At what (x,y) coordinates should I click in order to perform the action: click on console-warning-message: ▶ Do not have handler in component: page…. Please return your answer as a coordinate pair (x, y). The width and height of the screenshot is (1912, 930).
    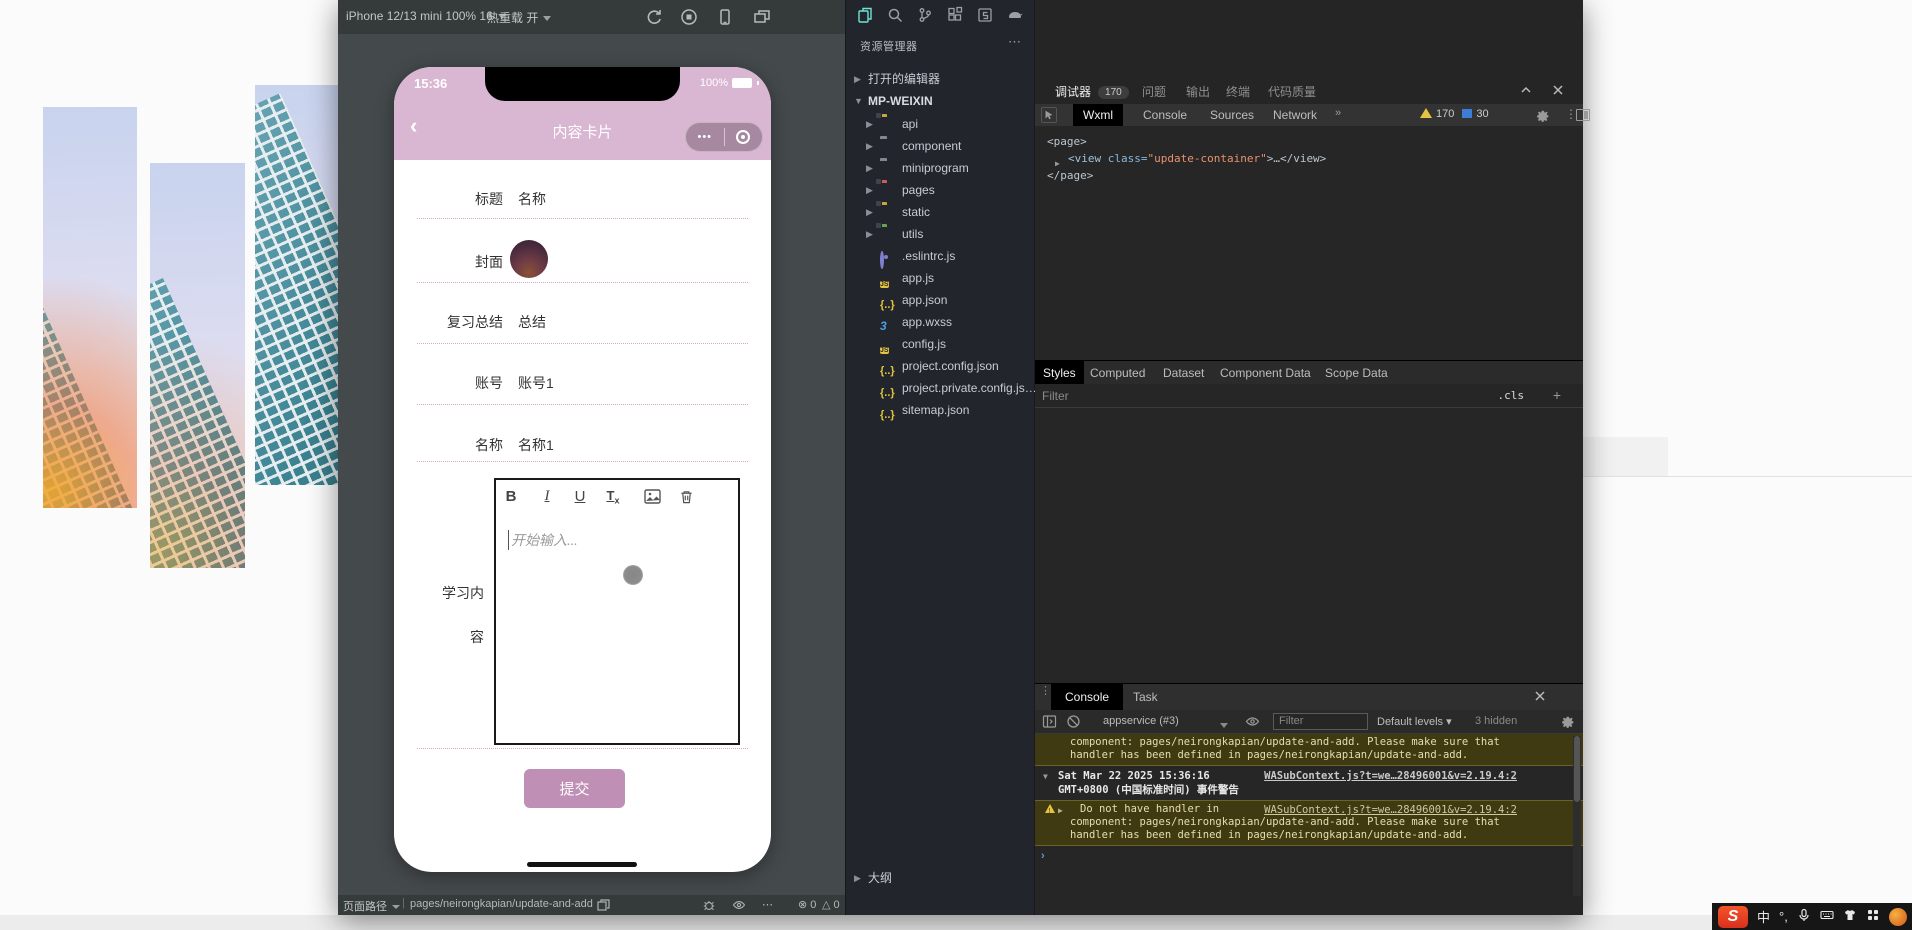
    Looking at the image, I should click on (1309, 823).